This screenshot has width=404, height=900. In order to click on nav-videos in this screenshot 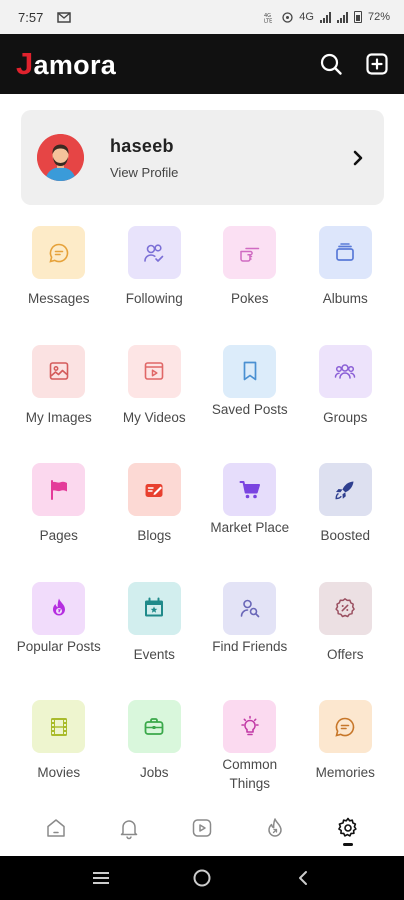, I will do `click(202, 830)`.